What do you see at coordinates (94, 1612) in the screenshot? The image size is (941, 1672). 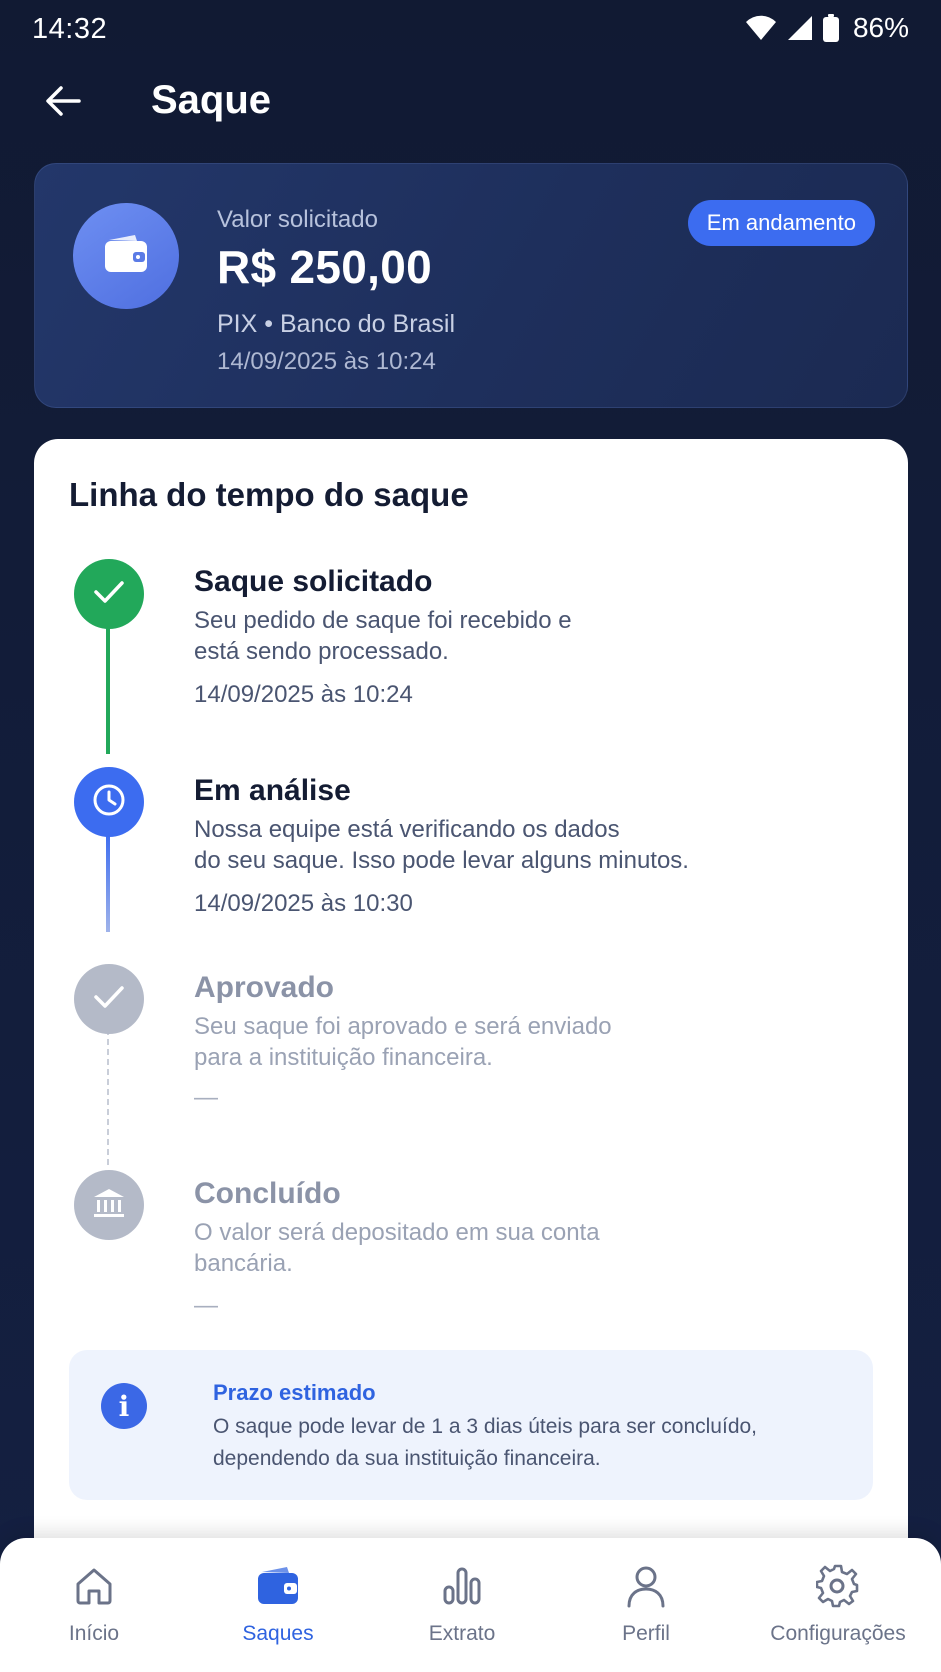 I see `nav-item-inicio: Início` at bounding box center [94, 1612].